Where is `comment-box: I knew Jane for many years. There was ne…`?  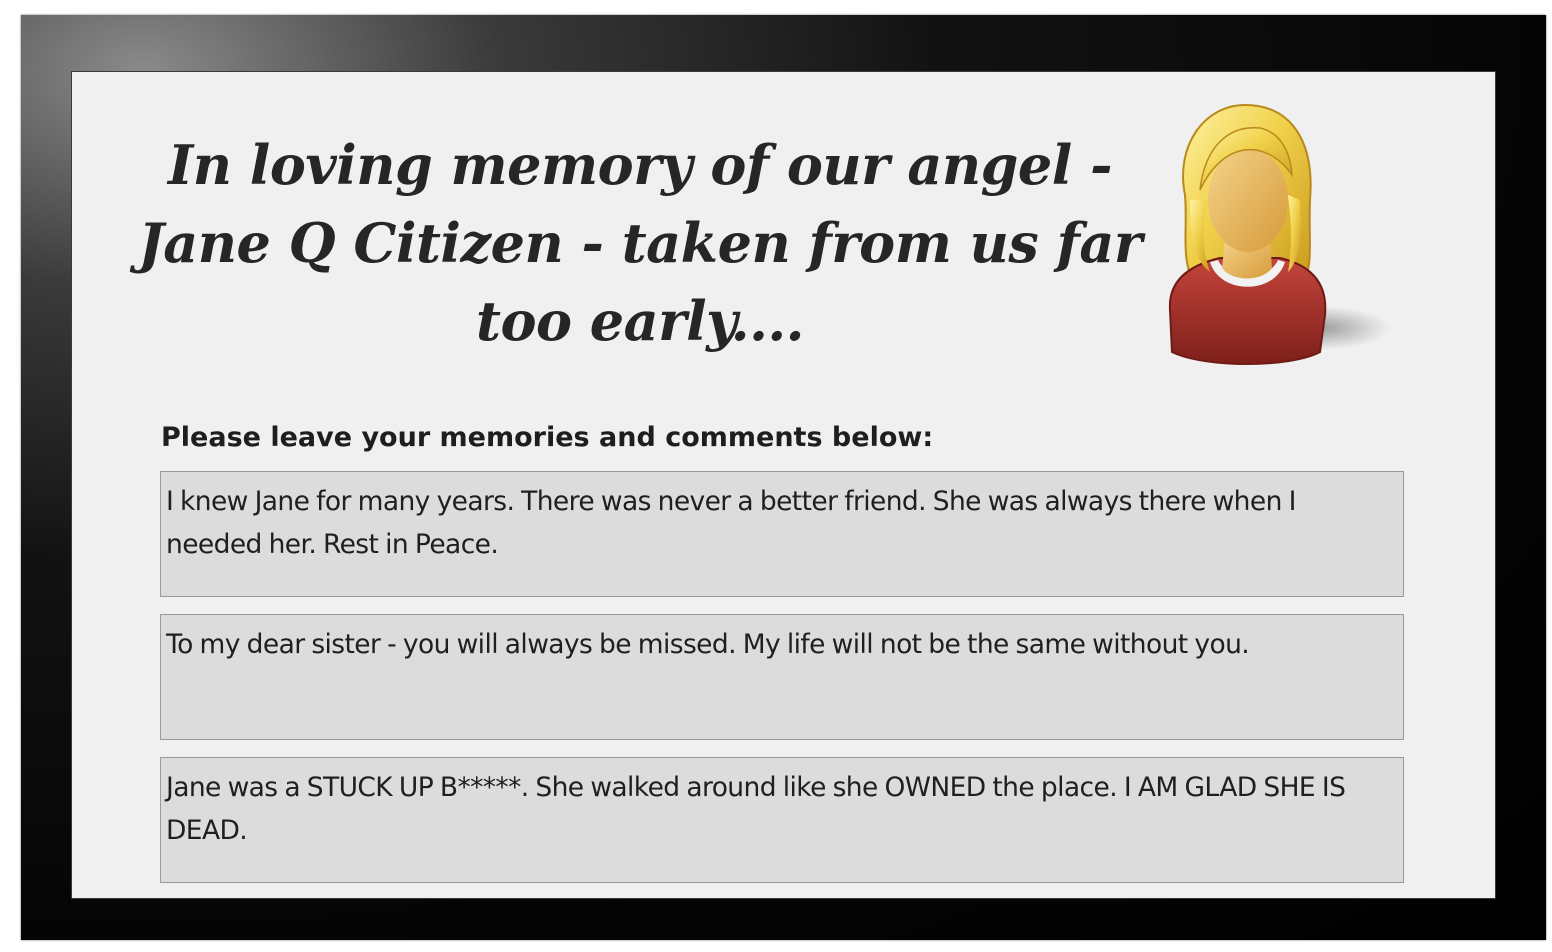
comment-box: I knew Jane for many years. There was ne… is located at coordinates (782, 534).